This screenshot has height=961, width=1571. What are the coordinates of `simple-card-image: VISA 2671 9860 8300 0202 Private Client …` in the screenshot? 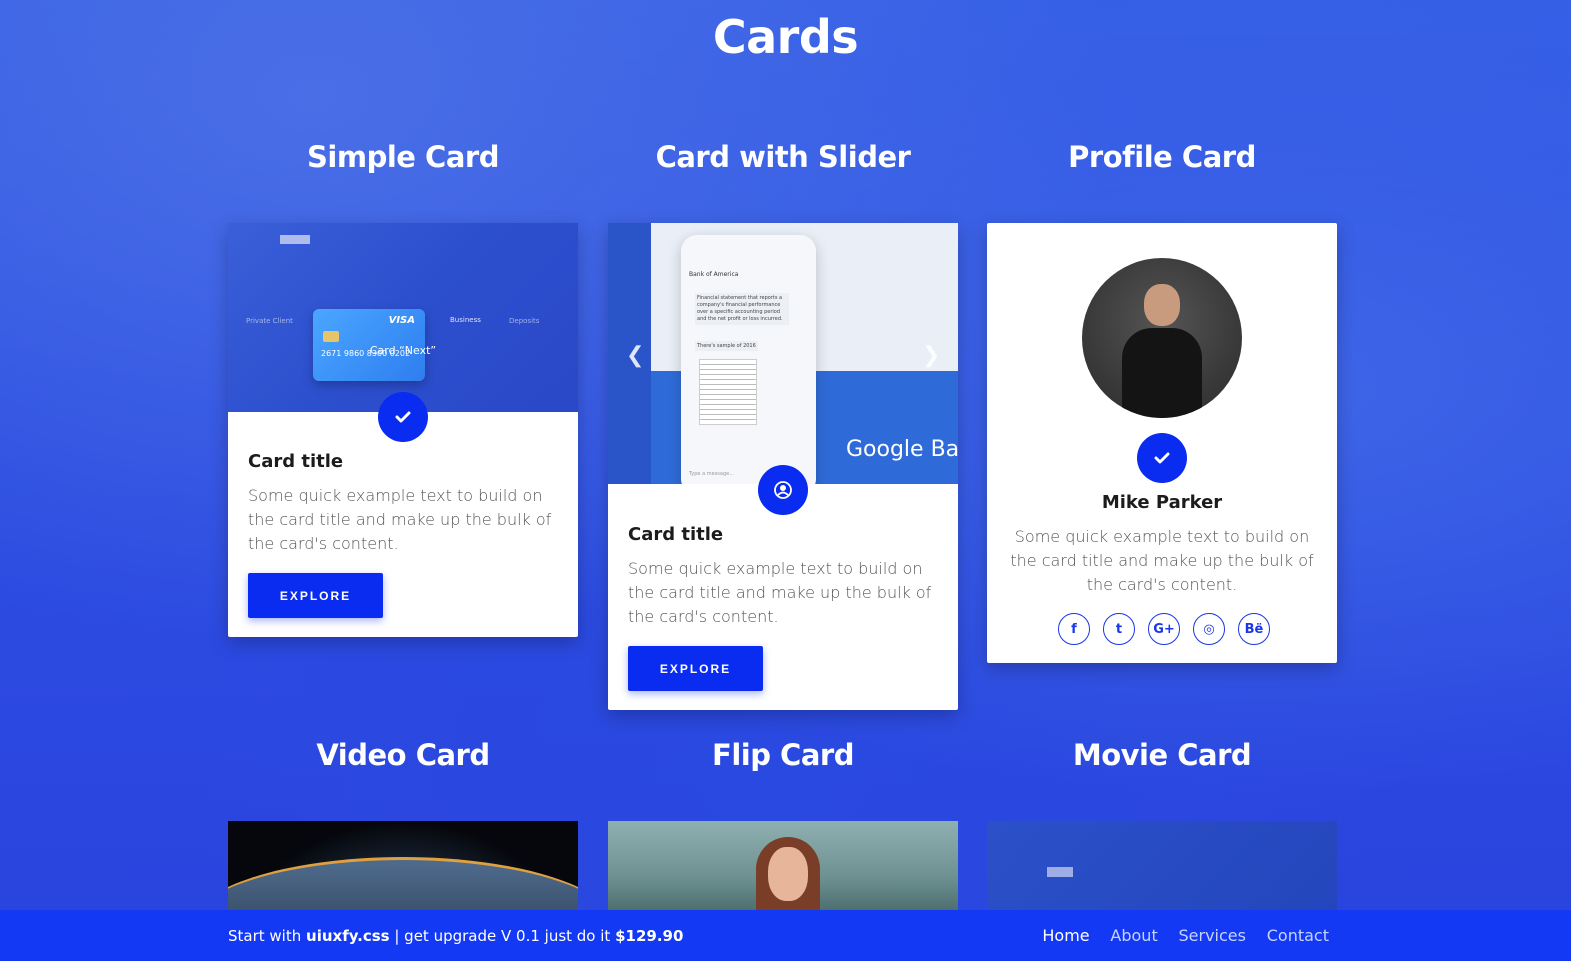 It's located at (403, 317).